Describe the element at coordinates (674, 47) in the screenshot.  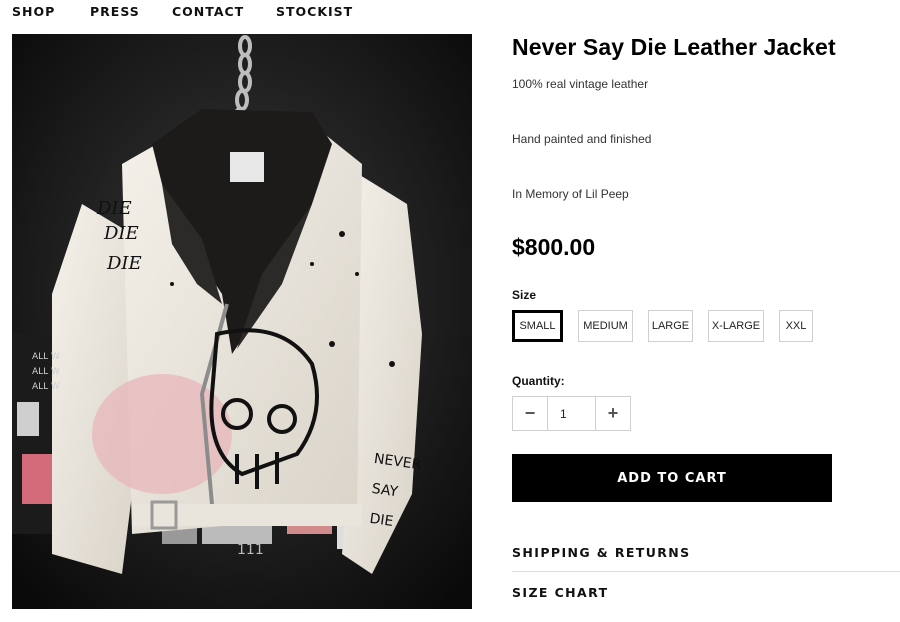
I see `product-title: Never Say Die Leather Jacket` at that location.